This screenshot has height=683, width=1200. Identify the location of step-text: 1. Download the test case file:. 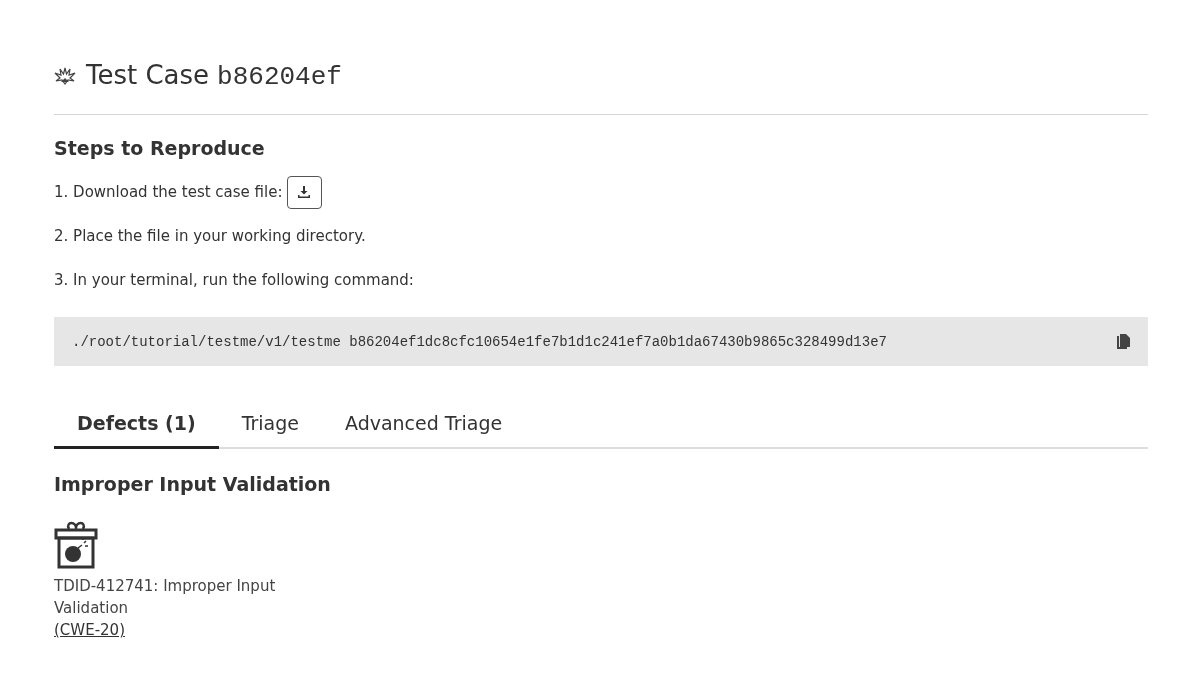
(168, 192).